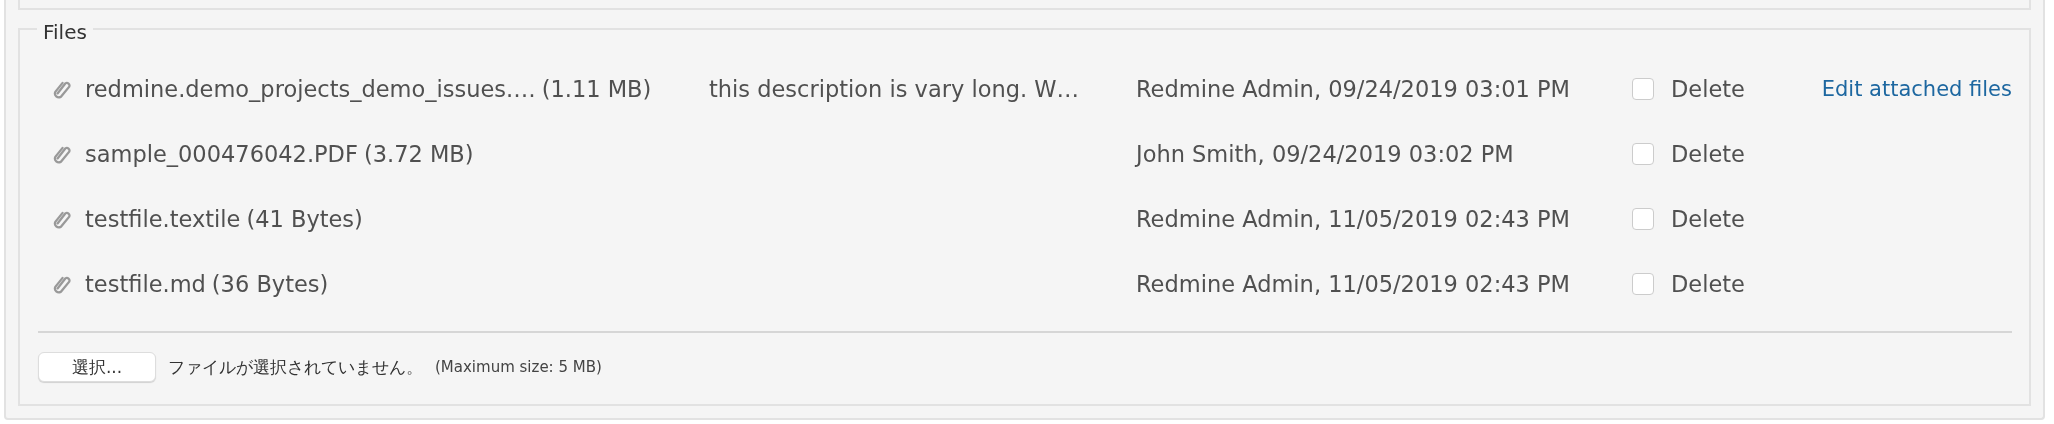 This screenshot has width=2054, height=424. Describe the element at coordinates (221, 154) in the screenshot. I see `file-link: sample_000476042.PDF` at that location.